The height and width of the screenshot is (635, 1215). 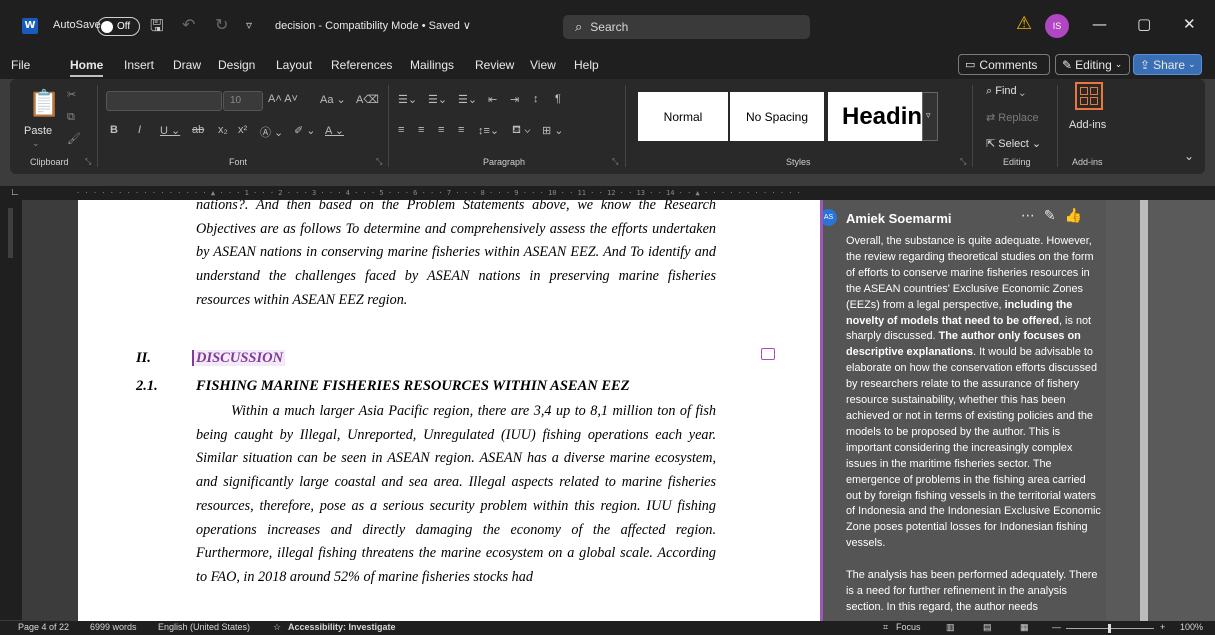 What do you see at coordinates (11, 410) in the screenshot?
I see `vertical-ruler` at bounding box center [11, 410].